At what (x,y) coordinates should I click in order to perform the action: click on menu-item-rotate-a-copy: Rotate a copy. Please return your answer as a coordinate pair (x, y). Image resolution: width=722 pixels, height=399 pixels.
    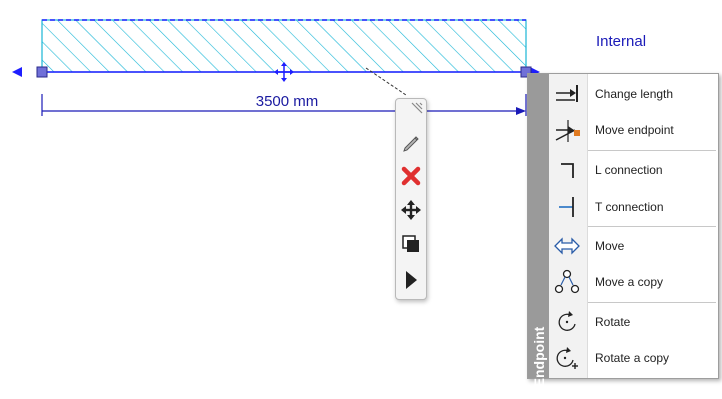
    Looking at the image, I should click on (633, 358).